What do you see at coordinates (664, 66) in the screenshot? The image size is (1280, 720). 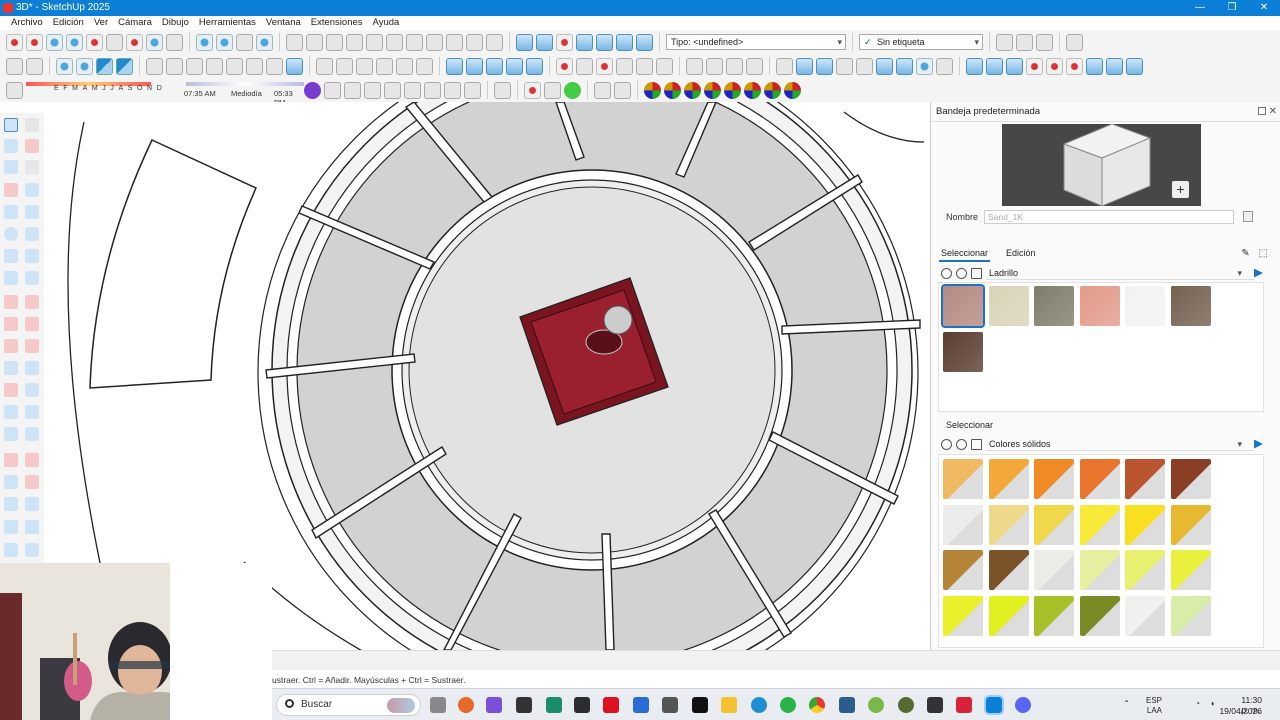 I see `measure-icon` at bounding box center [664, 66].